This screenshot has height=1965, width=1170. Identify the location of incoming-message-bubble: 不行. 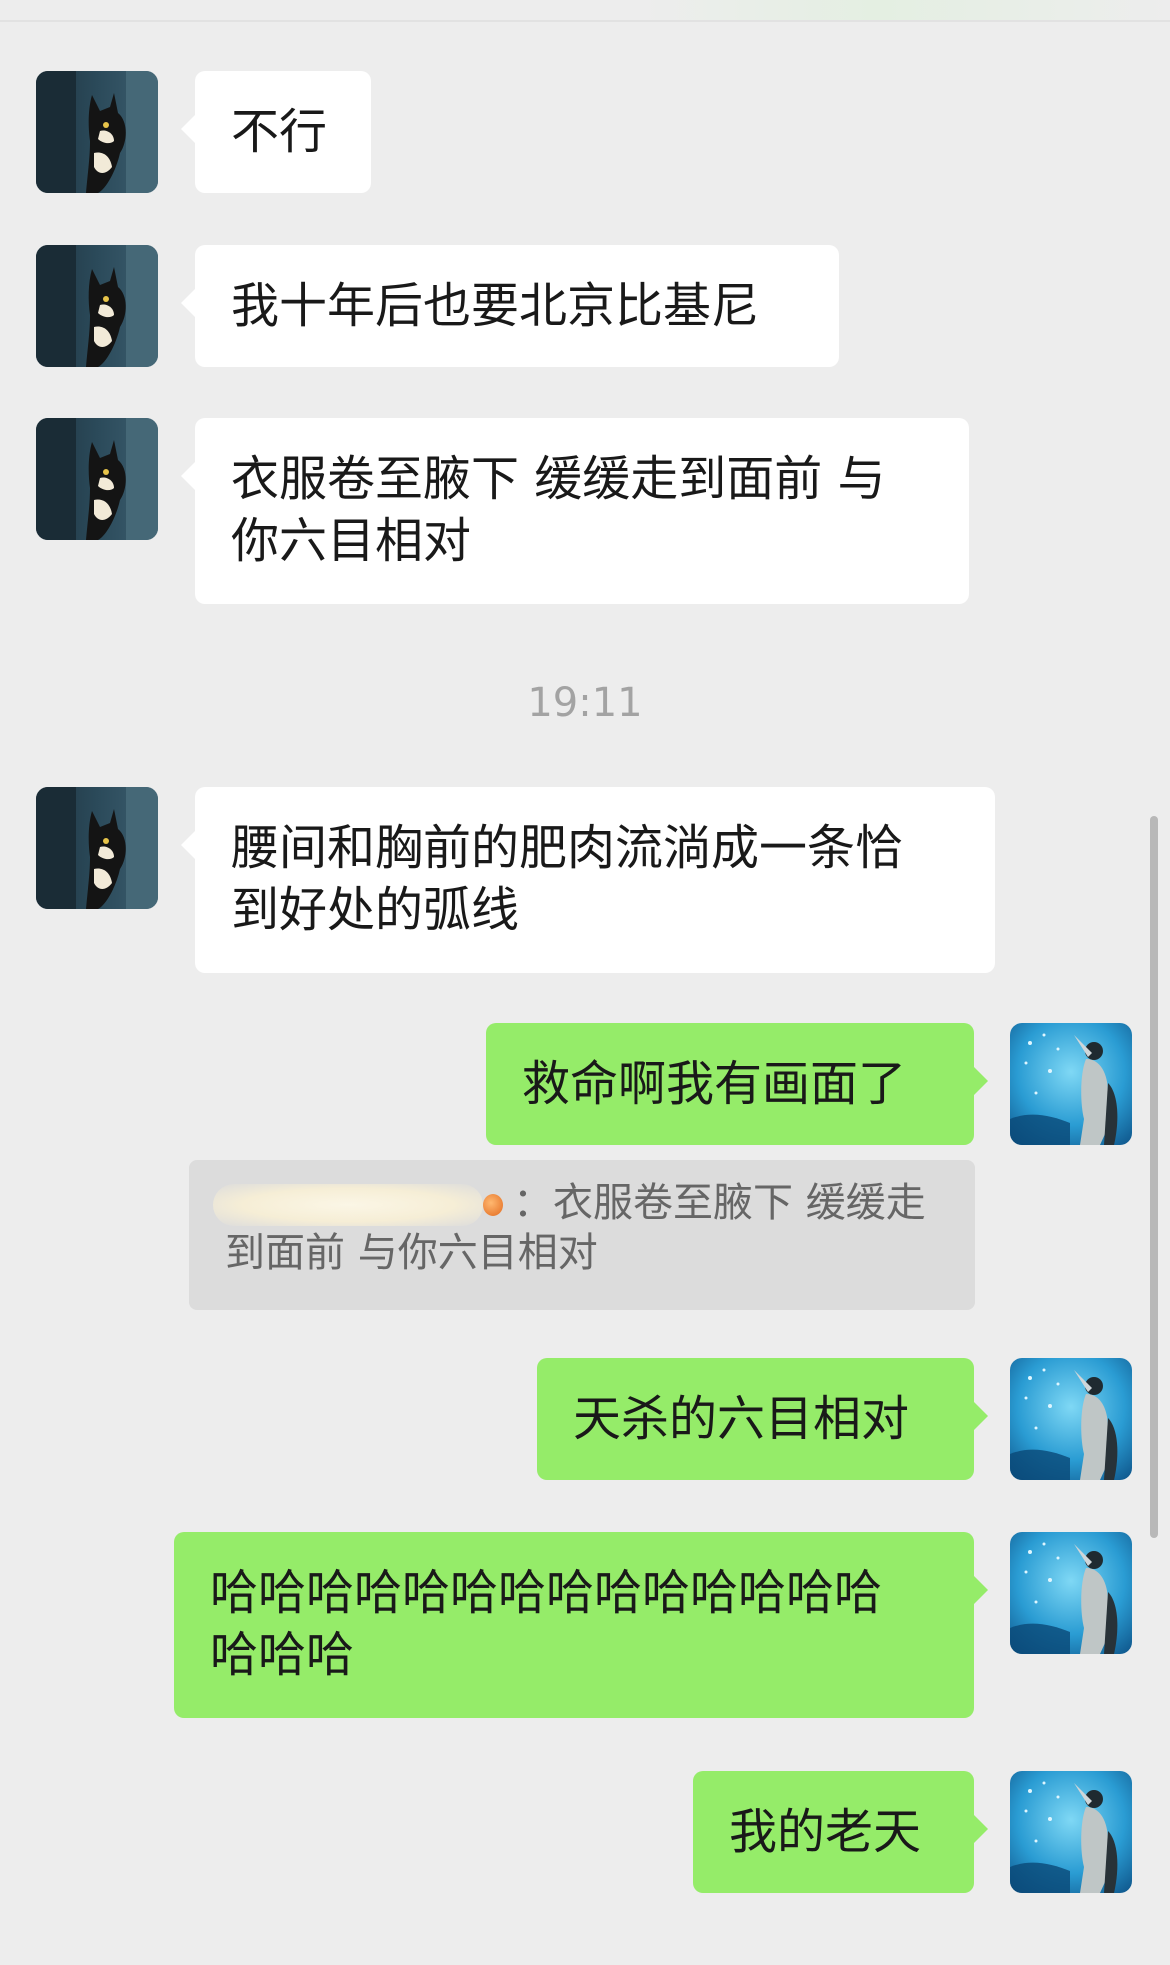
(276, 132).